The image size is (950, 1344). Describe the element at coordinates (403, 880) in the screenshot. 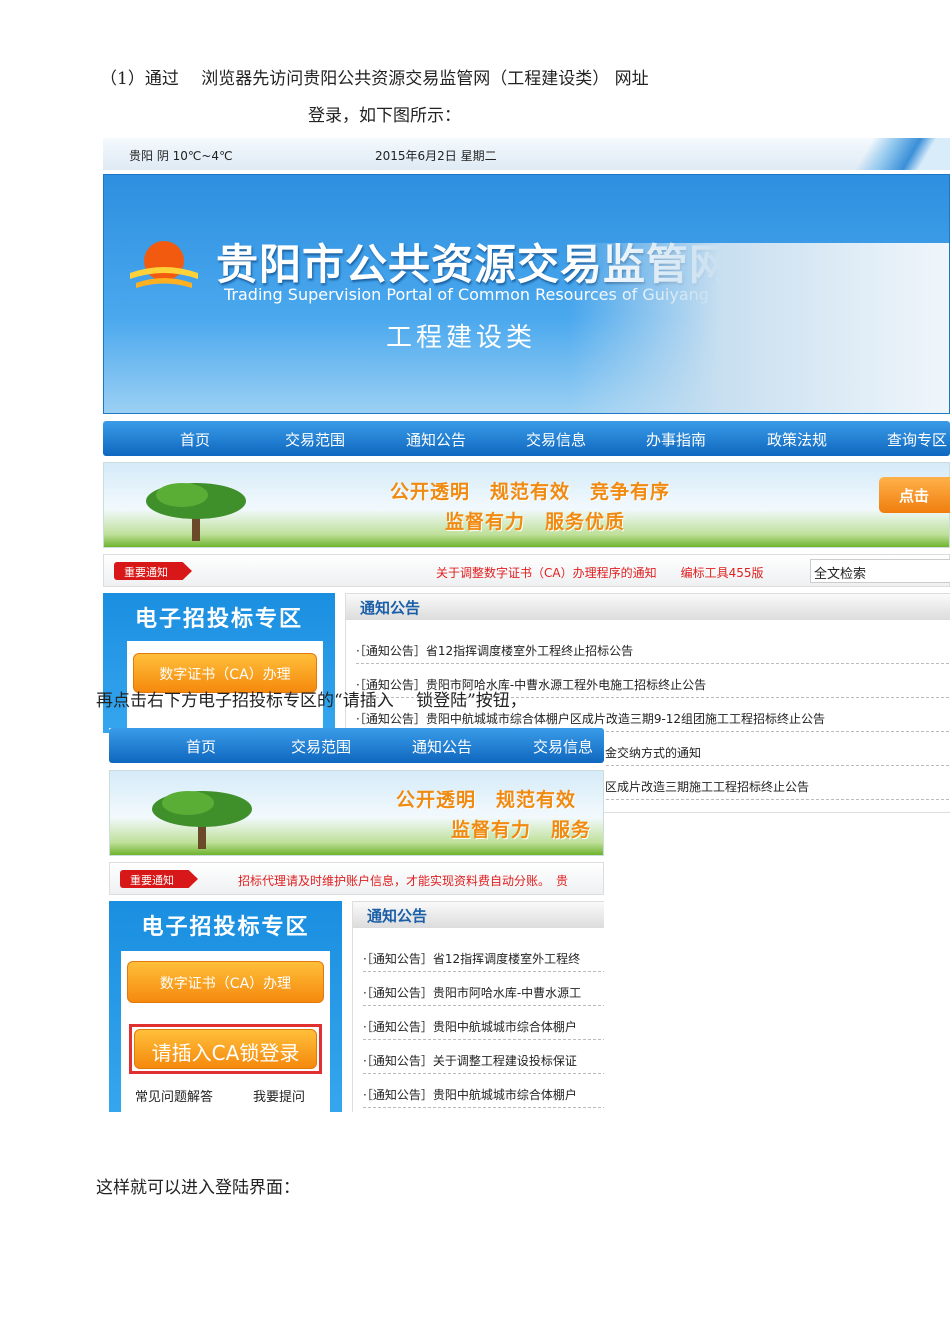

I see `notice-marquee: 招标代理请及时维护账户信息，才能实现资料费自动分账。 贵` at that location.